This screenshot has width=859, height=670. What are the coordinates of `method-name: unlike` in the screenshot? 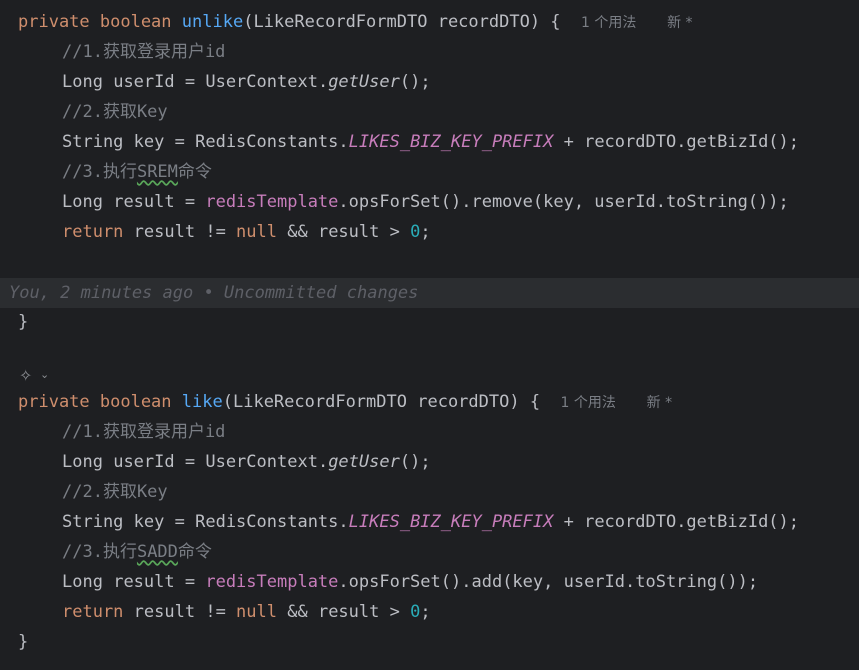 It's located at (212, 22).